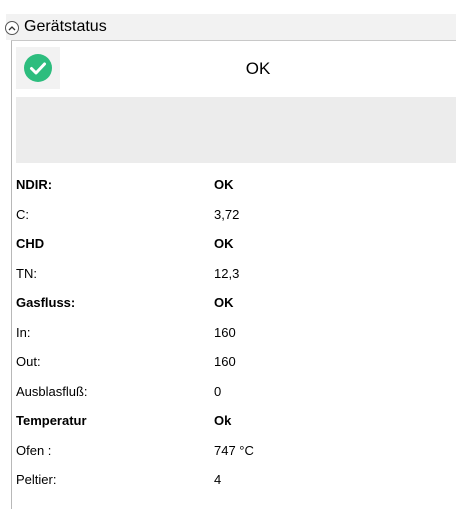  What do you see at coordinates (236, 302) in the screenshot?
I see `row-gasfluss: Gasfluss: OK` at bounding box center [236, 302].